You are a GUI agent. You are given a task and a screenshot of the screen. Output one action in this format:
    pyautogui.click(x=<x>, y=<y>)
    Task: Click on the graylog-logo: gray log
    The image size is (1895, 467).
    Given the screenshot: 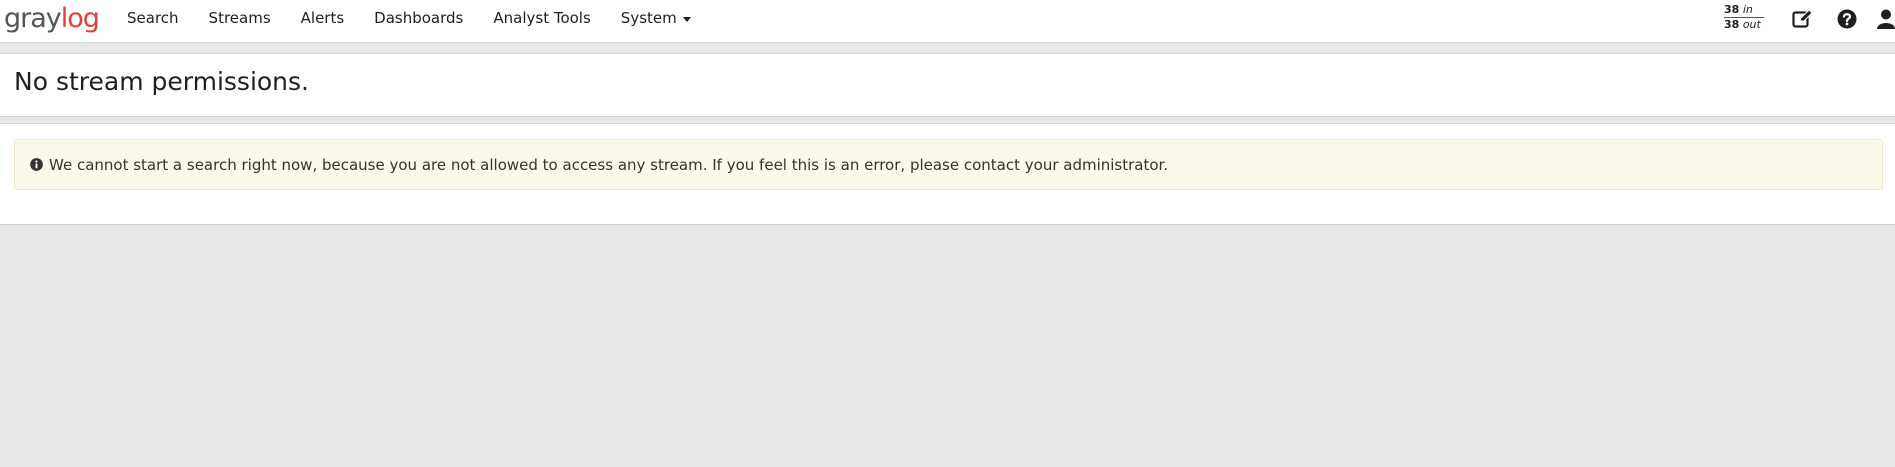 What is the action you would take?
    pyautogui.click(x=52, y=18)
    